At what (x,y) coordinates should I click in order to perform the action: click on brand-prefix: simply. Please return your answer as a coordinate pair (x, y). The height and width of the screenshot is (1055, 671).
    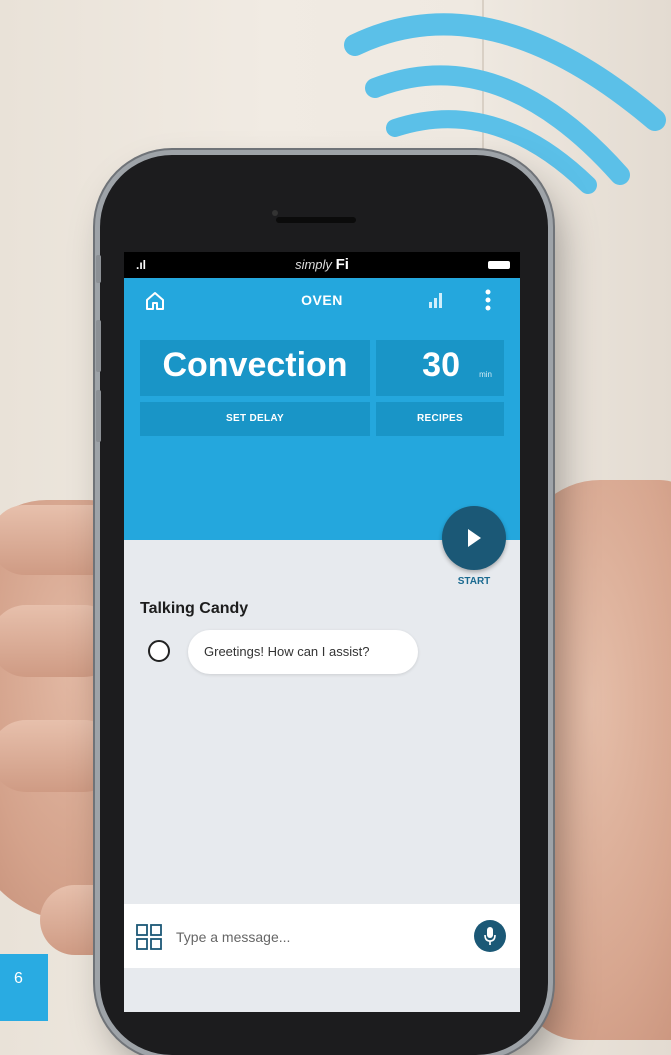
    Looking at the image, I should click on (313, 264).